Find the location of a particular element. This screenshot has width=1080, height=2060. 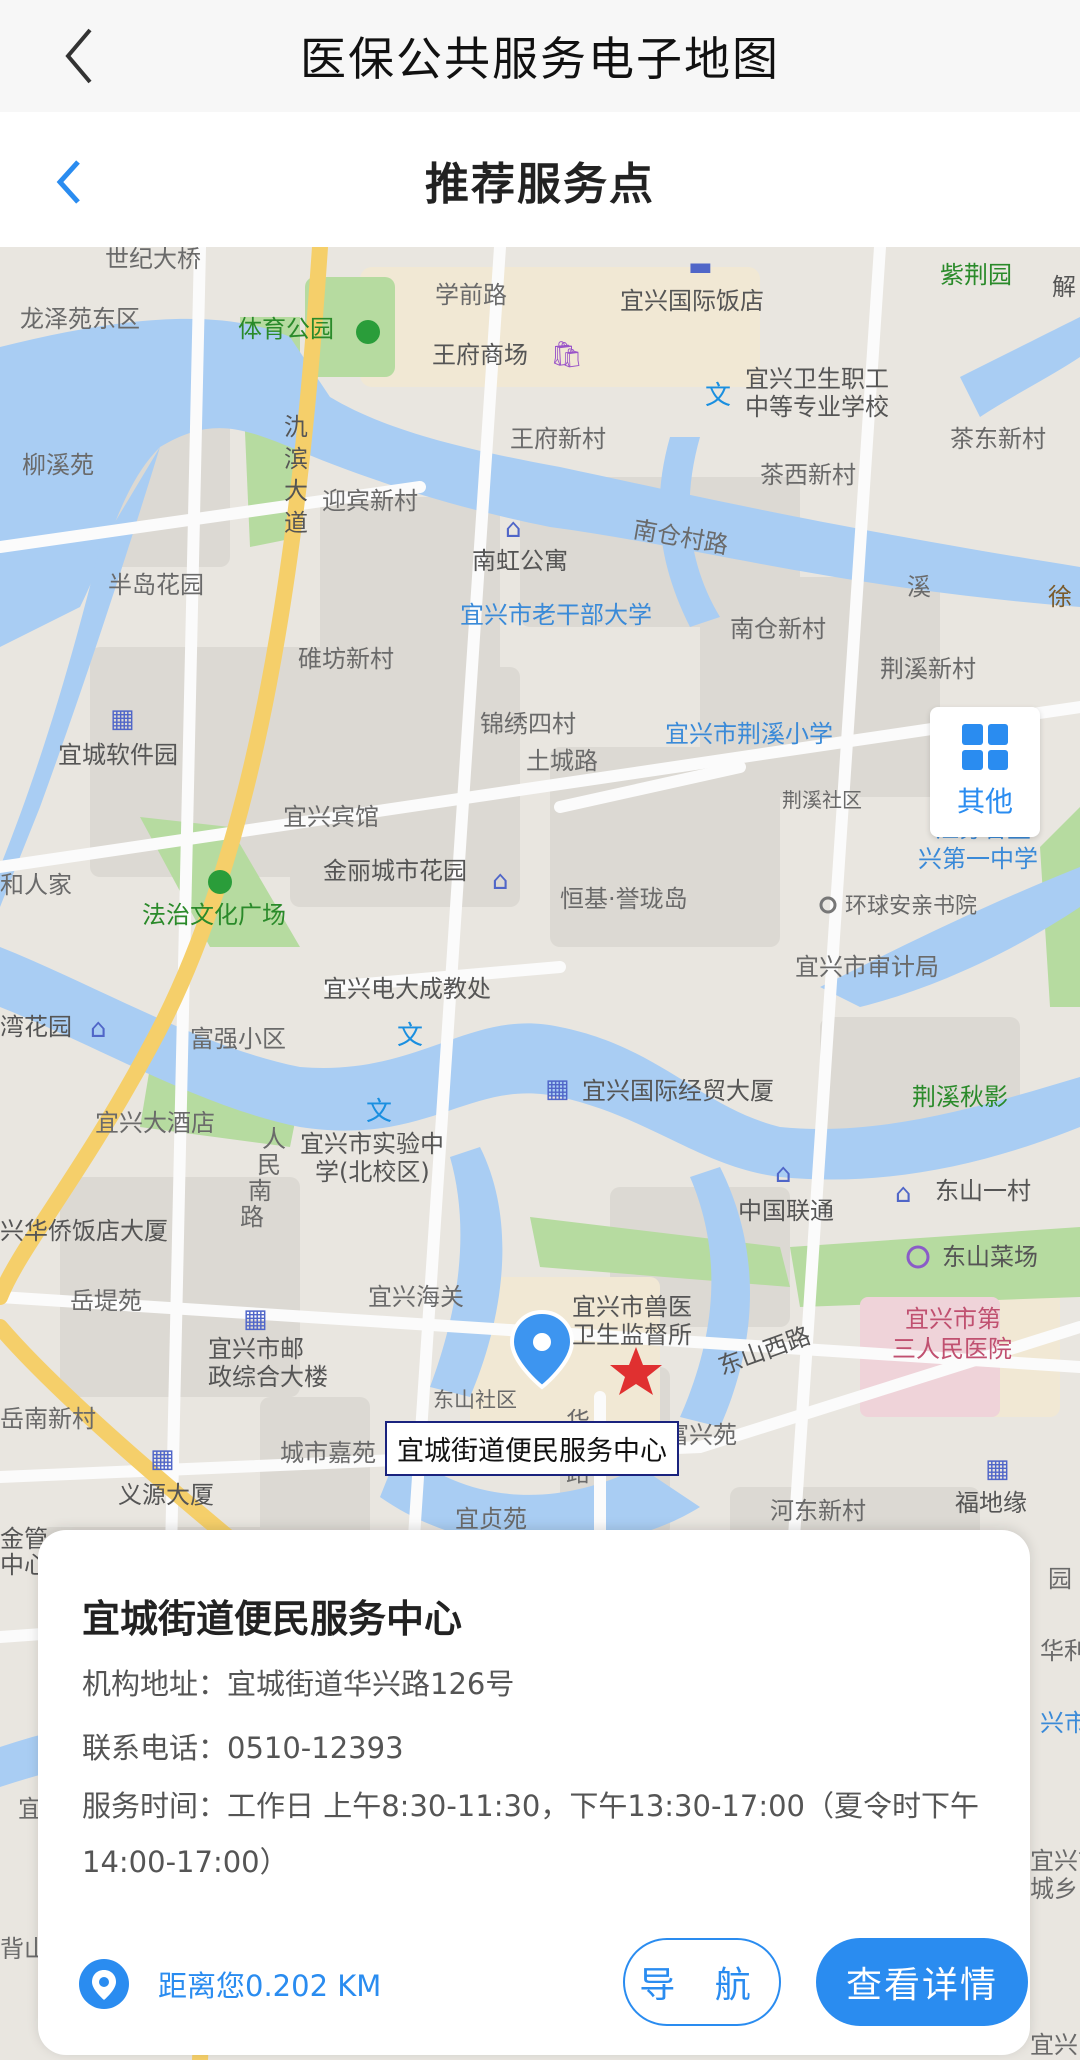

map-label: 金丽城市花园 is located at coordinates (395, 871).